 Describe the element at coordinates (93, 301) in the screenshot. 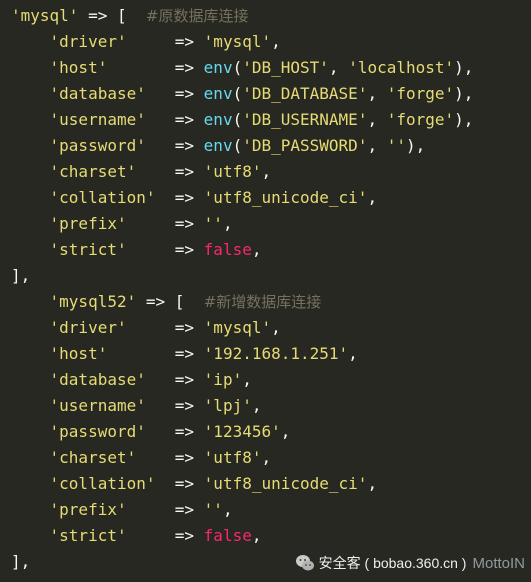

I see `array-key: 'mysql52'` at that location.